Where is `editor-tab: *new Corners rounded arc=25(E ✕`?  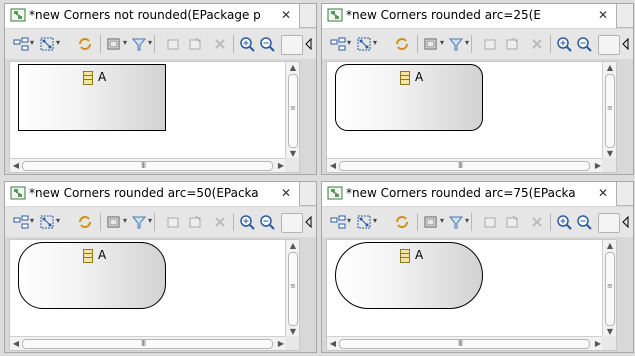
editor-tab: *new Corners rounded arc=25(E ✕ is located at coordinates (469, 16).